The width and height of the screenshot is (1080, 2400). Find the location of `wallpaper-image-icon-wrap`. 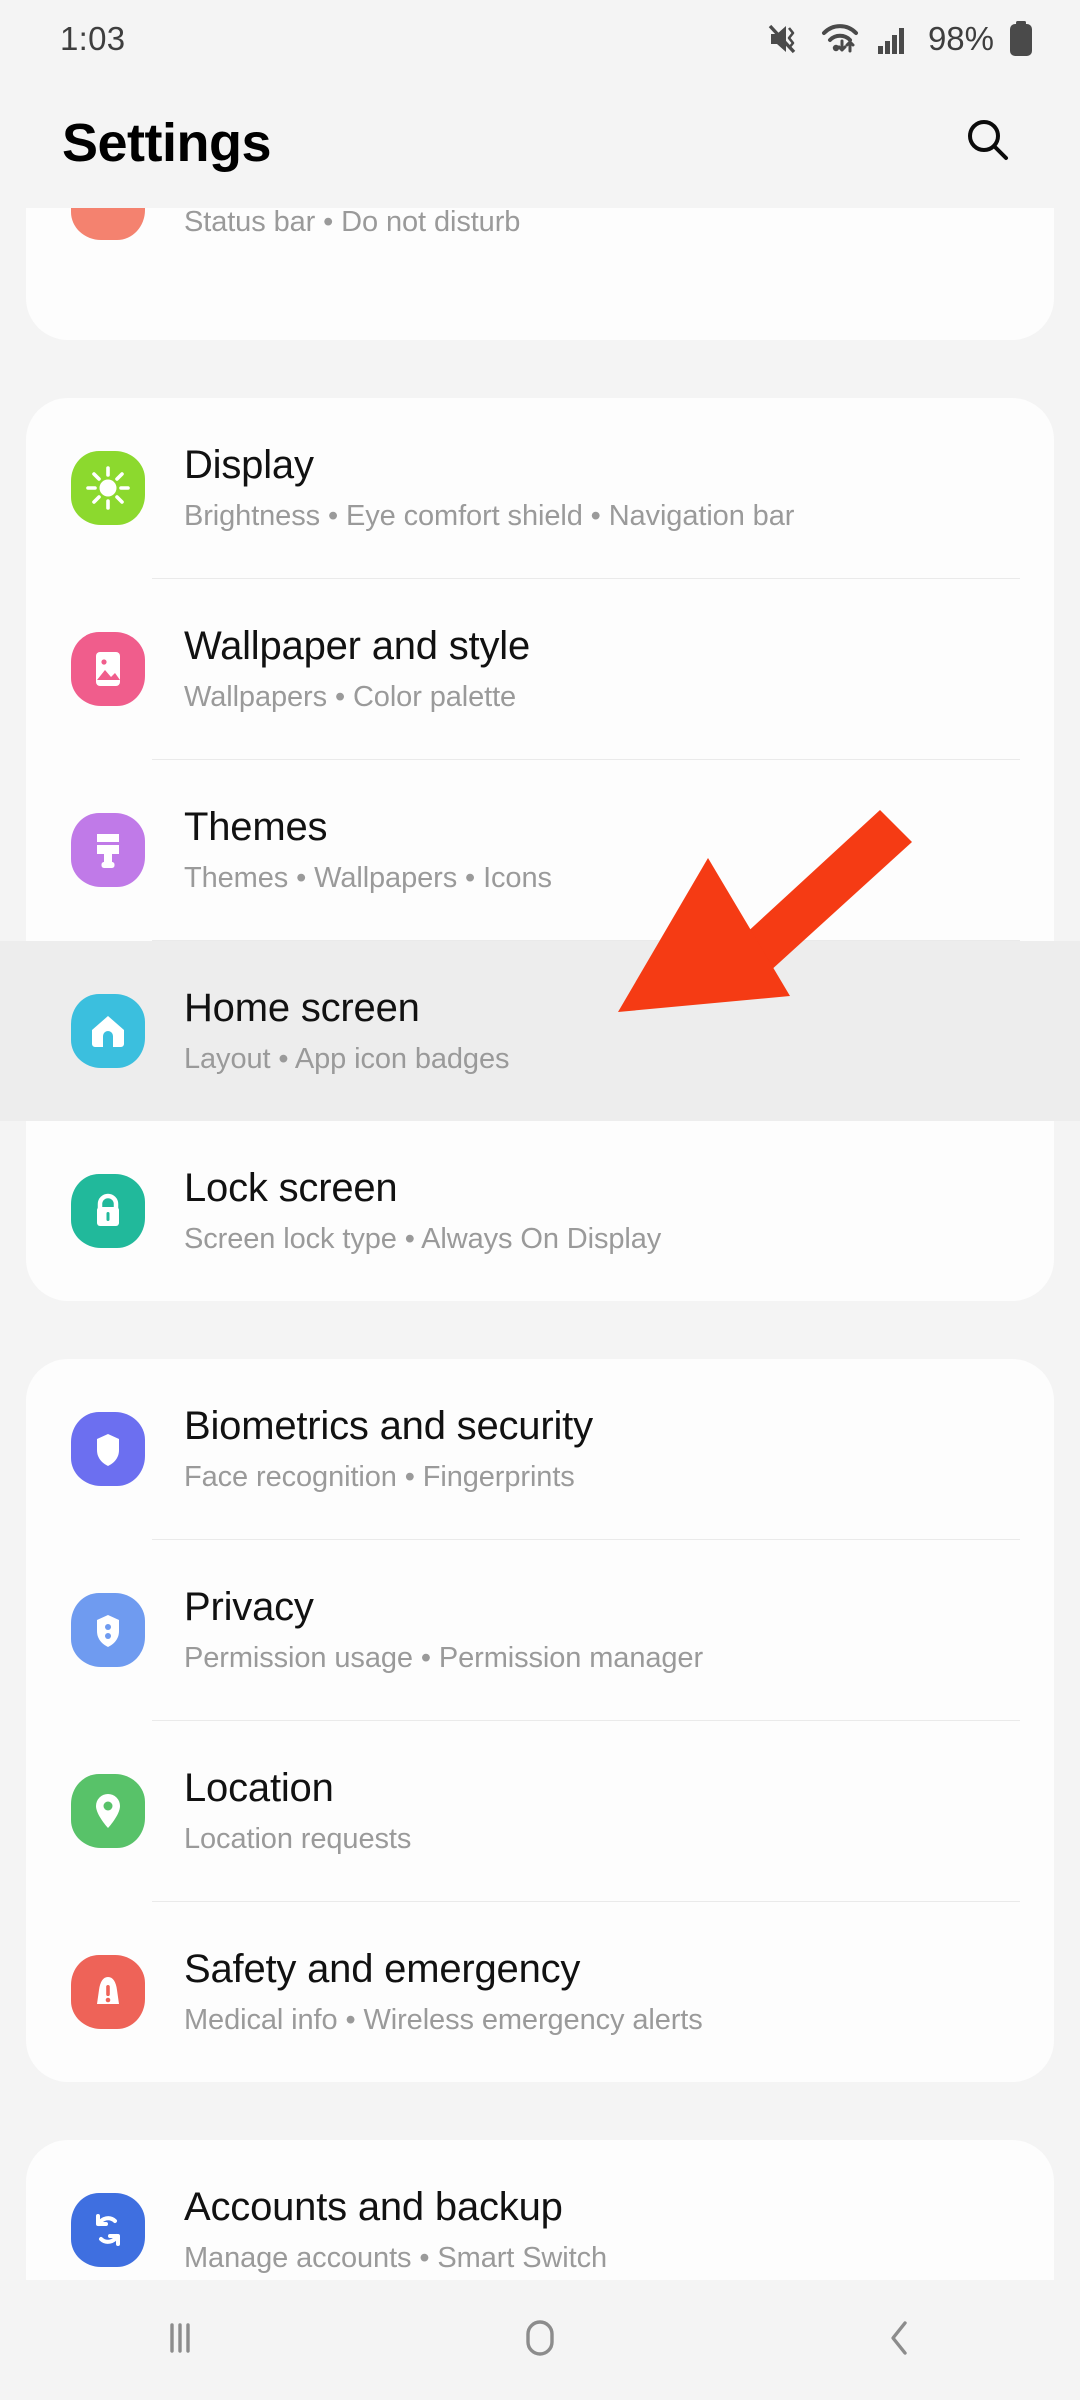

wallpaper-image-icon-wrap is located at coordinates (108, 669).